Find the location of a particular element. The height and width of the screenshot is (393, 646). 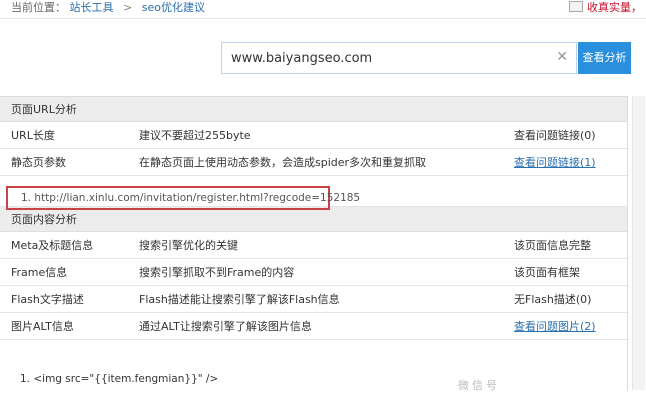

breadcrumb: 当前位置： 站长工具 > seo优化建议 is located at coordinates (108, 8).